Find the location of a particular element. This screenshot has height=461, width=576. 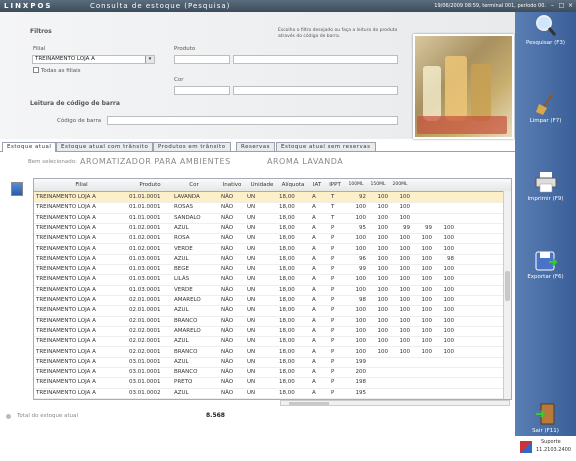

col-150ml: 150ML is located at coordinates (378, 184).